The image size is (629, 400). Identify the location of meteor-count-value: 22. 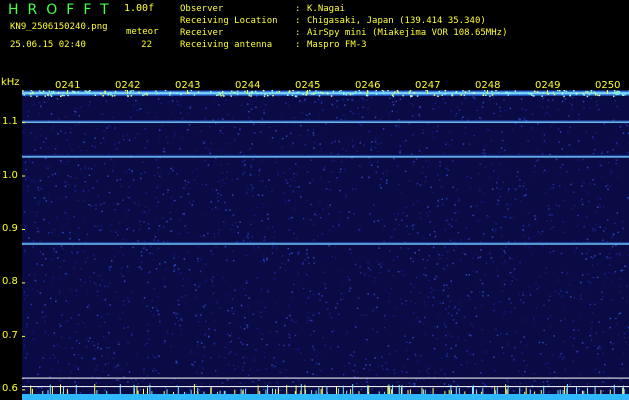
(146, 45).